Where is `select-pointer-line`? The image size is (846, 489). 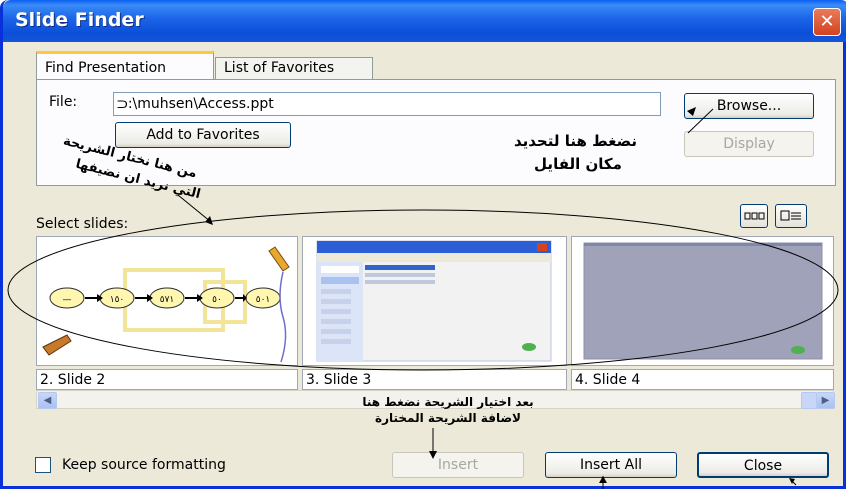 select-pointer-line is located at coordinates (194, 208).